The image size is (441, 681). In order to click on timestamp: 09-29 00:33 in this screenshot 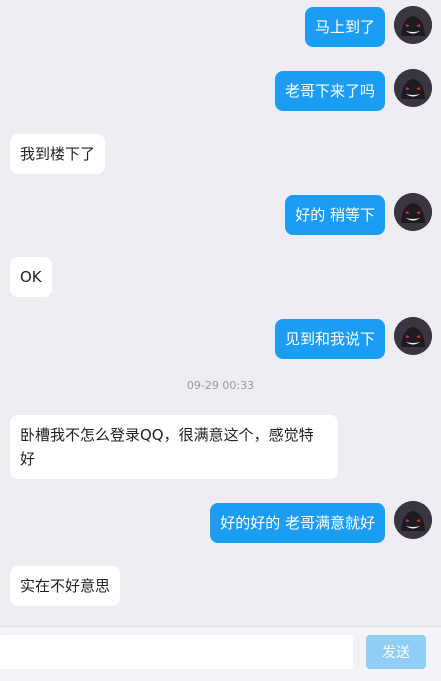, I will do `click(220, 385)`.